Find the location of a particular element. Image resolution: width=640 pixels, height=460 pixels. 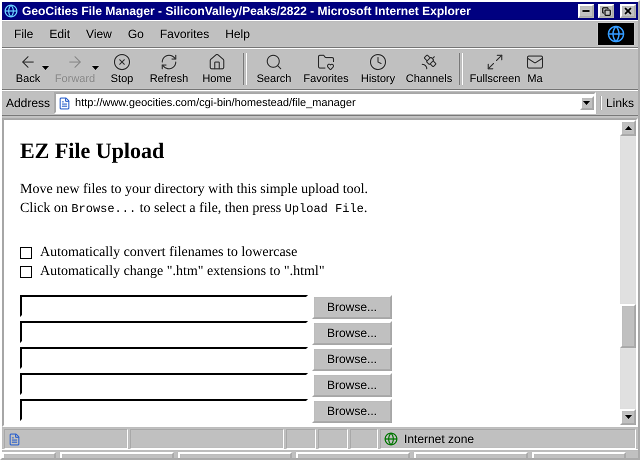

satellite-icon is located at coordinates (429, 62).